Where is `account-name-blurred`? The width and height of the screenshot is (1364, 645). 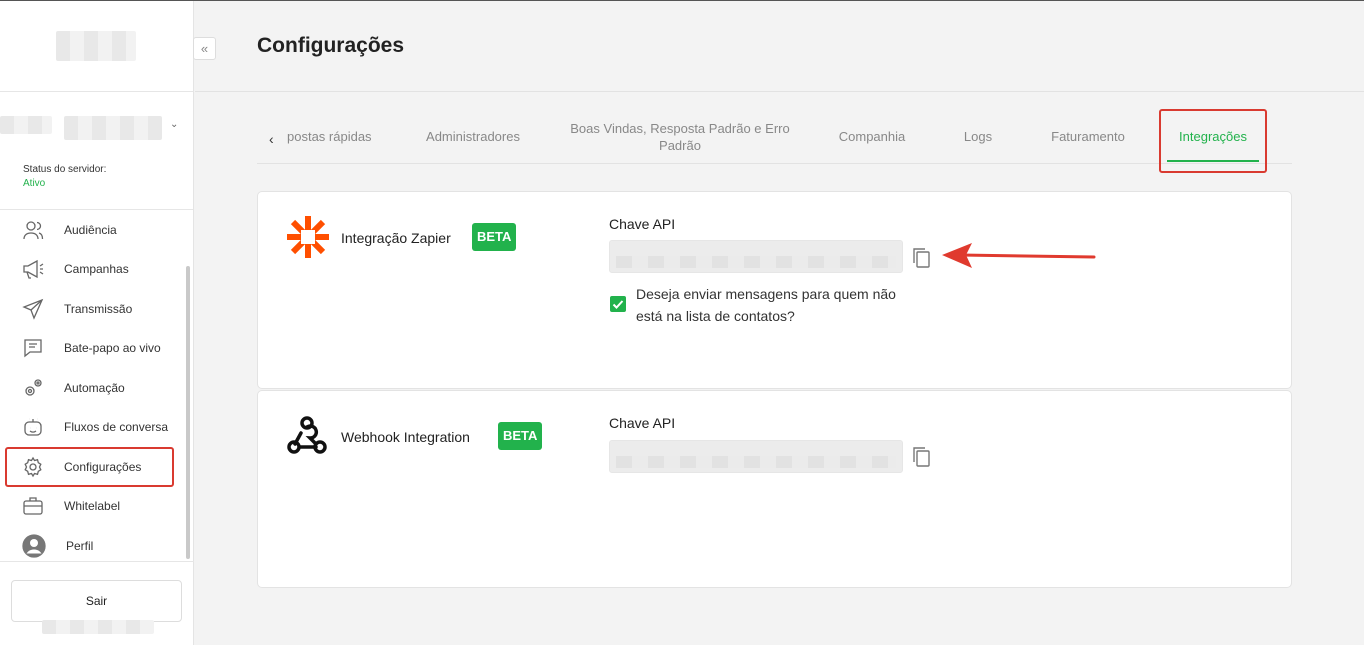 account-name-blurred is located at coordinates (26, 125).